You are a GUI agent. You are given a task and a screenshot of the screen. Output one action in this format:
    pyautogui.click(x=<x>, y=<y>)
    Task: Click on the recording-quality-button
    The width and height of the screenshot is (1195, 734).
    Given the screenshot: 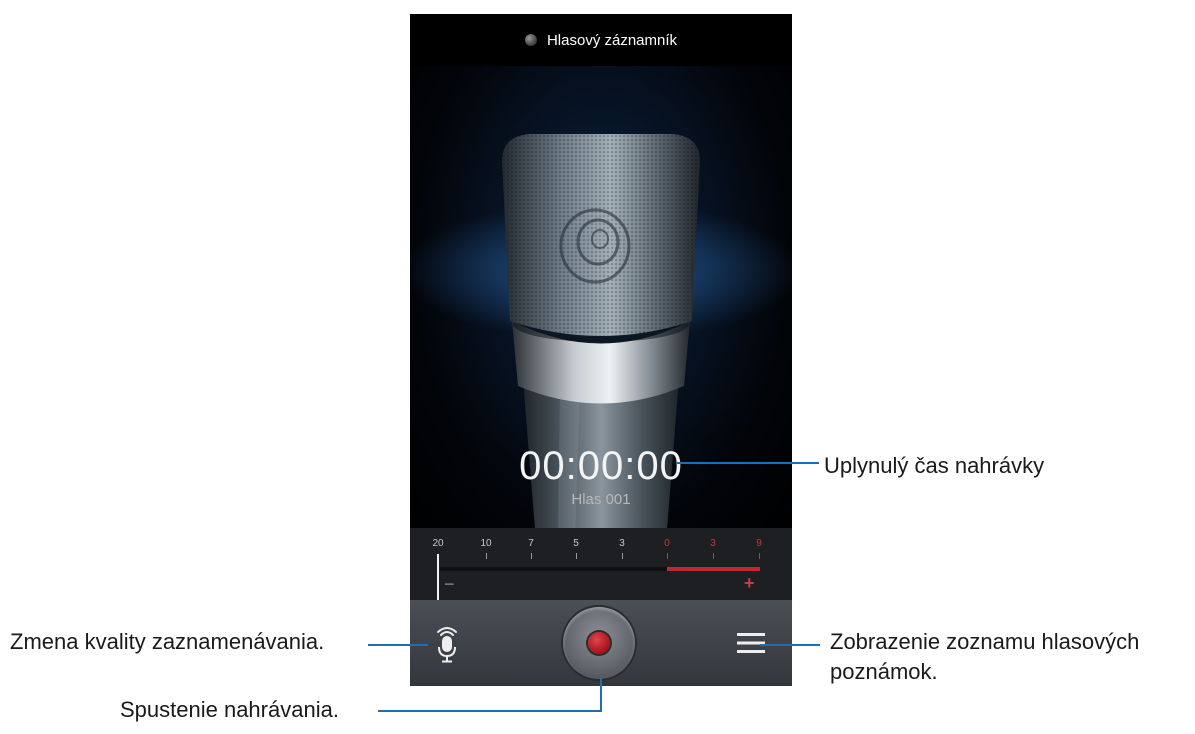 What is the action you would take?
    pyautogui.click(x=447, y=643)
    